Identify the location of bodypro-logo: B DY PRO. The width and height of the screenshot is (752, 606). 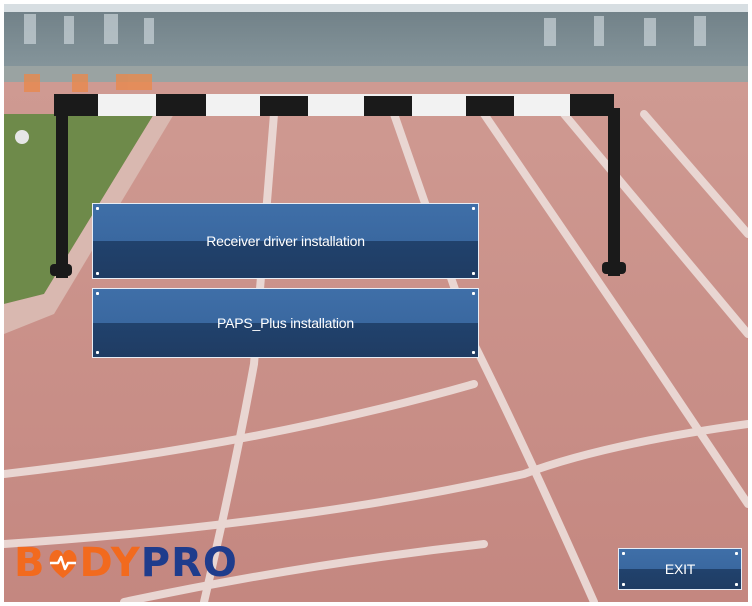
(126, 563).